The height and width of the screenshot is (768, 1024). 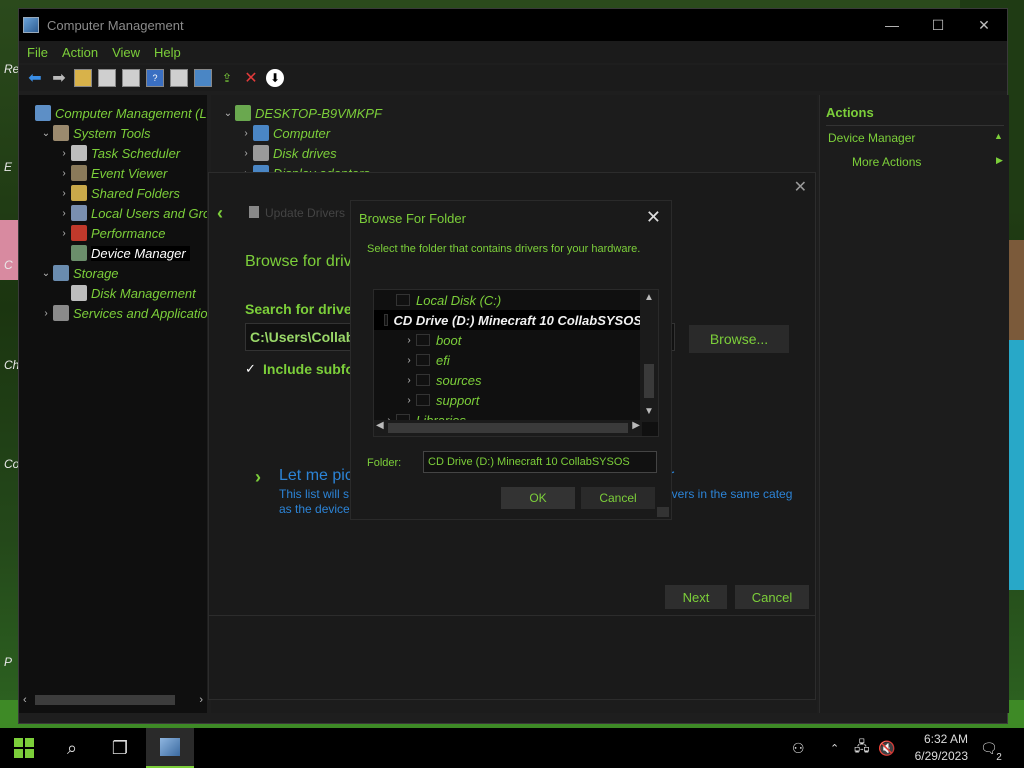 I want to click on scroll-right-icon: ›, so click(x=201, y=700).